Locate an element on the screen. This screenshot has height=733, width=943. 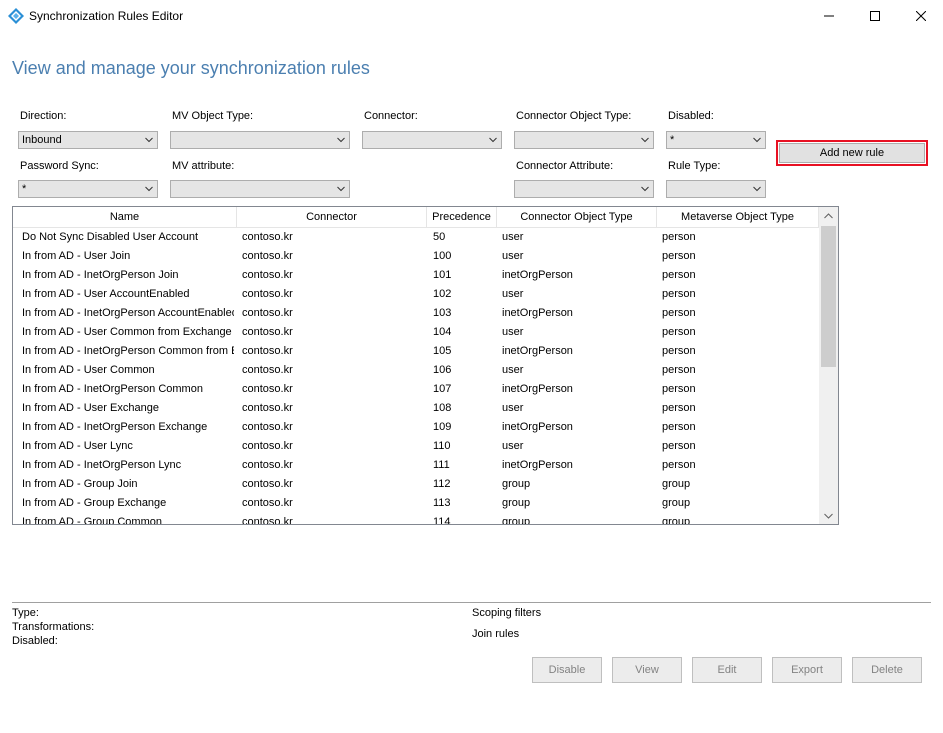
scroll-down-button is located at coordinates (828, 515).